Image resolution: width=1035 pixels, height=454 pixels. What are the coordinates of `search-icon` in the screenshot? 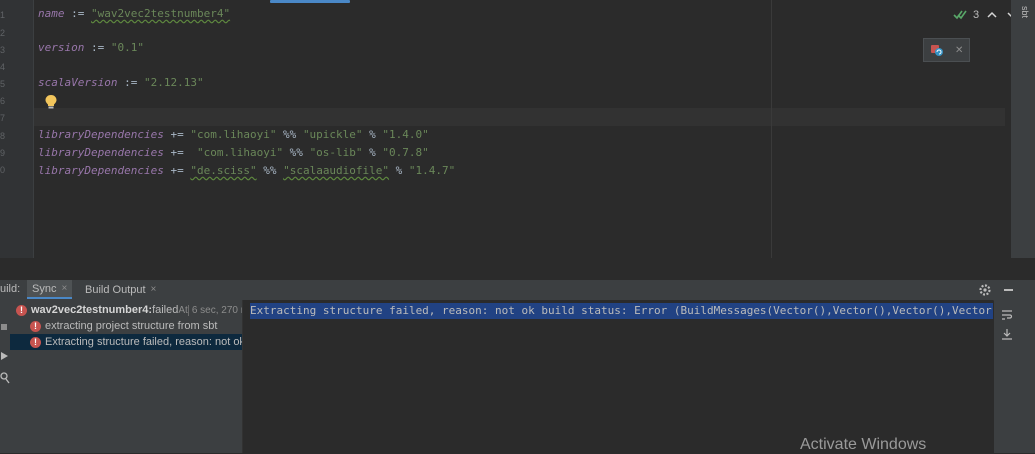 It's located at (5, 378).